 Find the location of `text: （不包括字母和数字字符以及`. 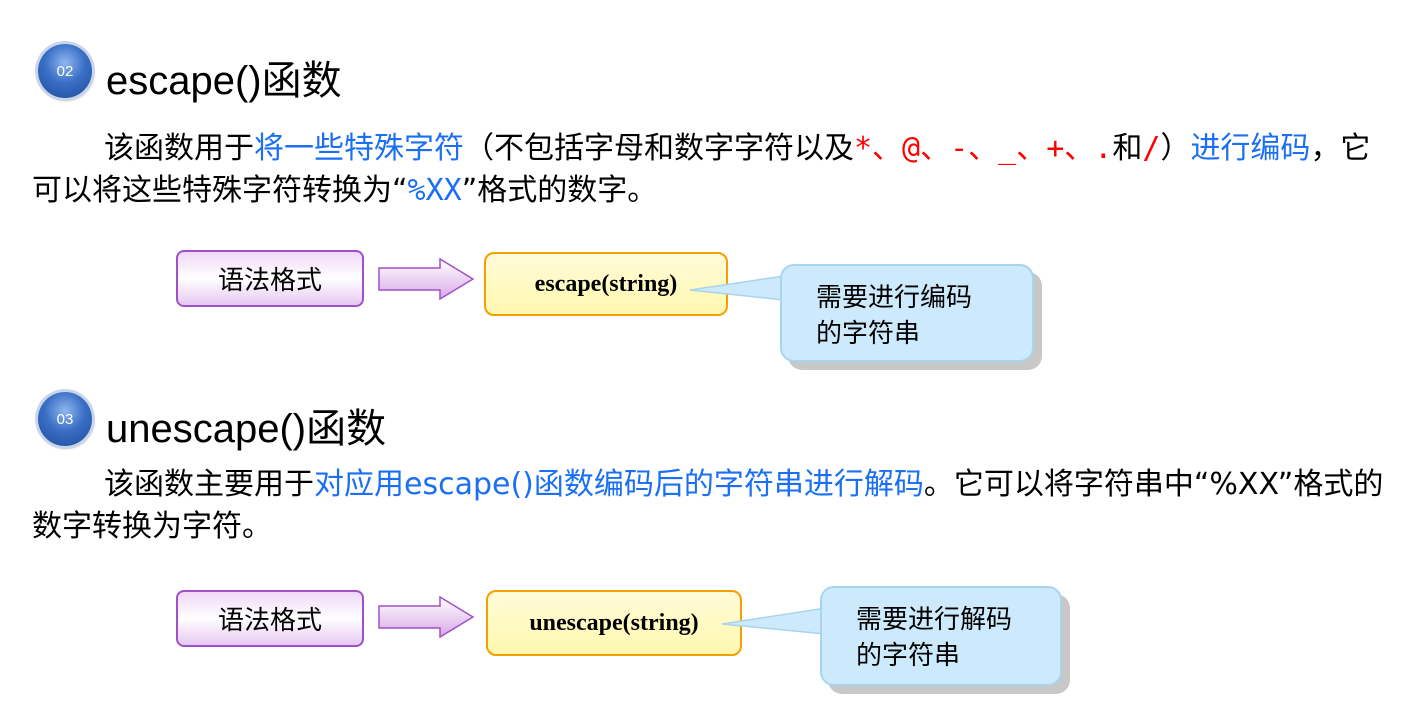

text: （不包括字母和数字字符以及 is located at coordinates (659, 148).